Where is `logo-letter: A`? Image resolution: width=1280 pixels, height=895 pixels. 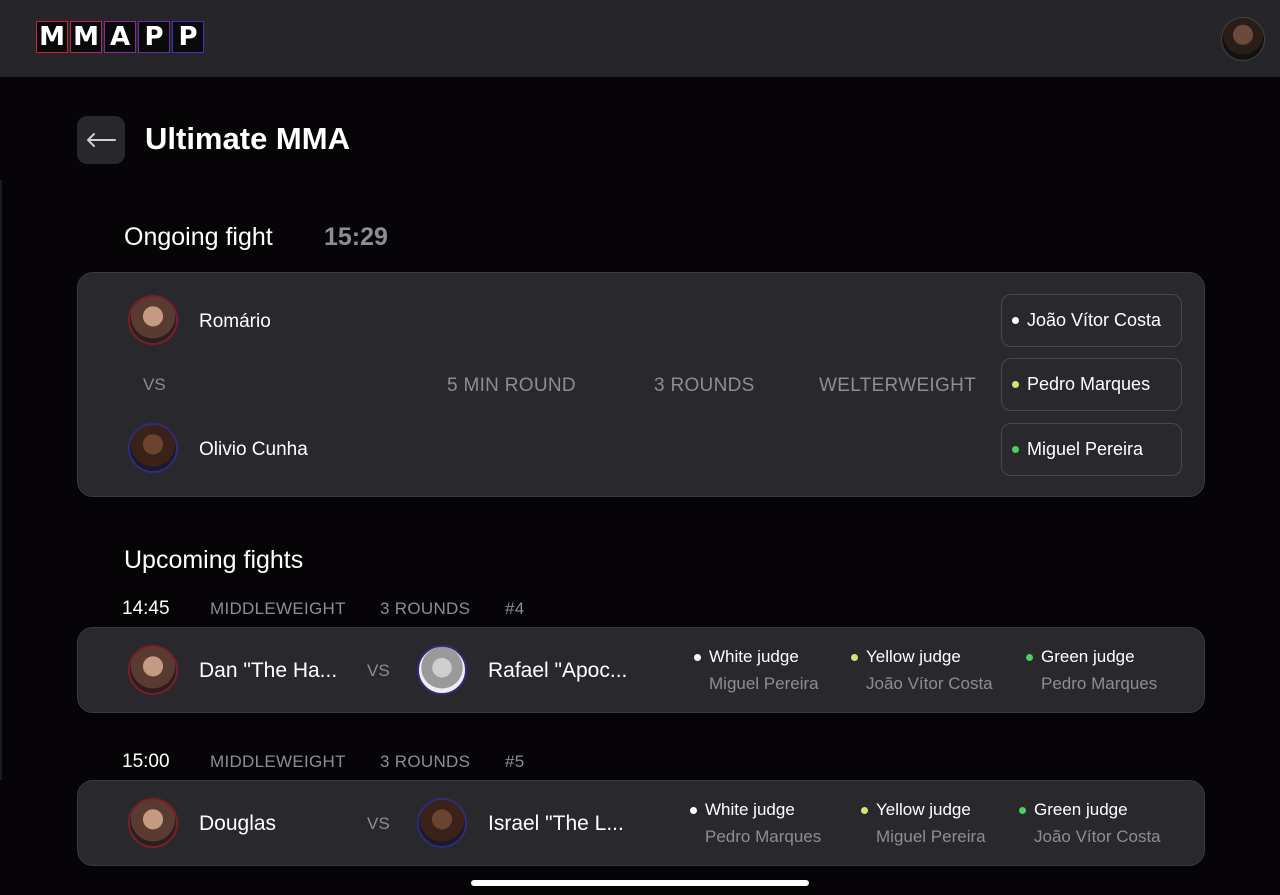 logo-letter: A is located at coordinates (120, 37).